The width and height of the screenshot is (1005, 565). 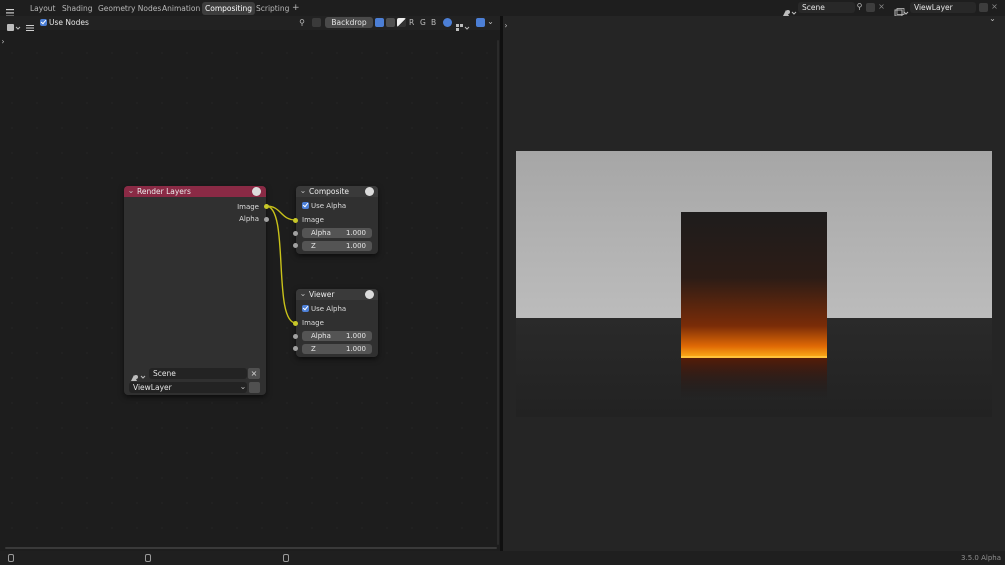 I want to click on render-icon, so click(x=254, y=387).